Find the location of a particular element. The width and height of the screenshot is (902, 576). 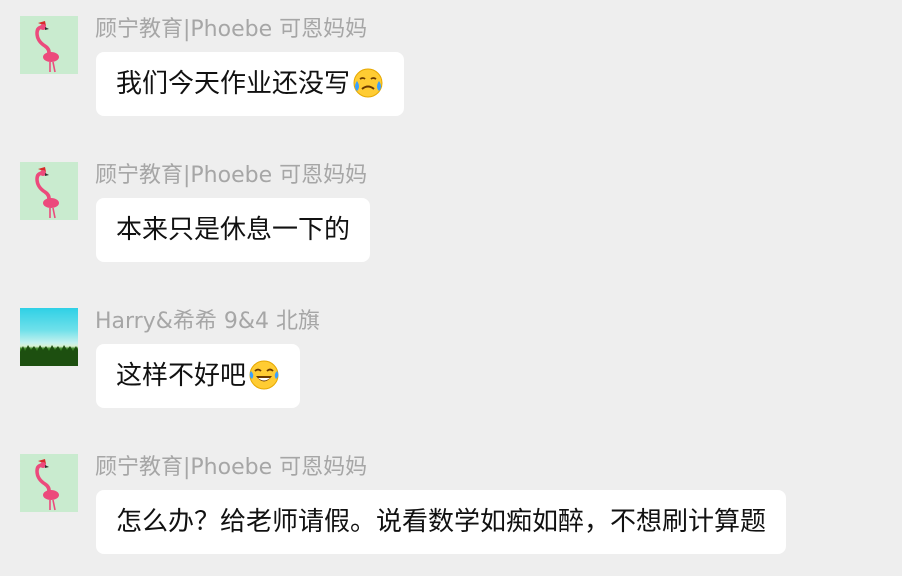

message-text: 本来只是休息一下的 is located at coordinates (233, 230).